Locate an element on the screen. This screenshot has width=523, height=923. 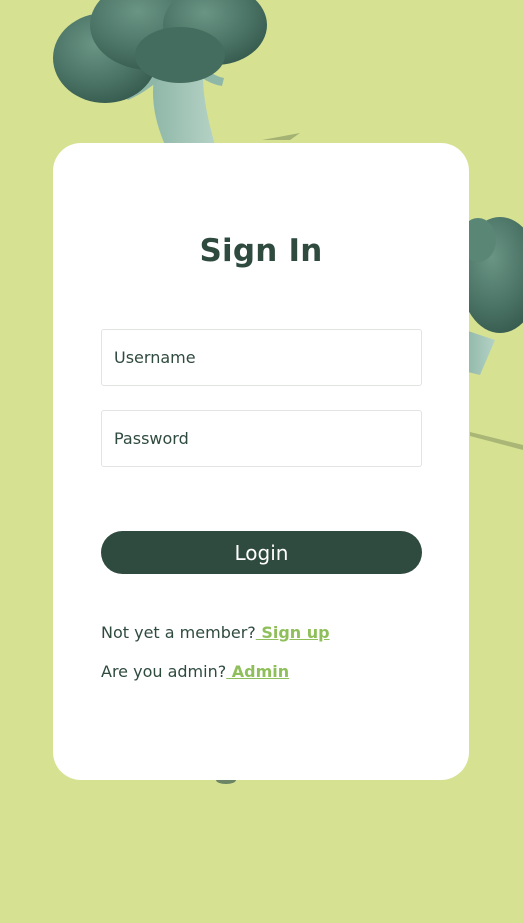
admin-prompt: Are you admin? Admin is located at coordinates (195, 671).